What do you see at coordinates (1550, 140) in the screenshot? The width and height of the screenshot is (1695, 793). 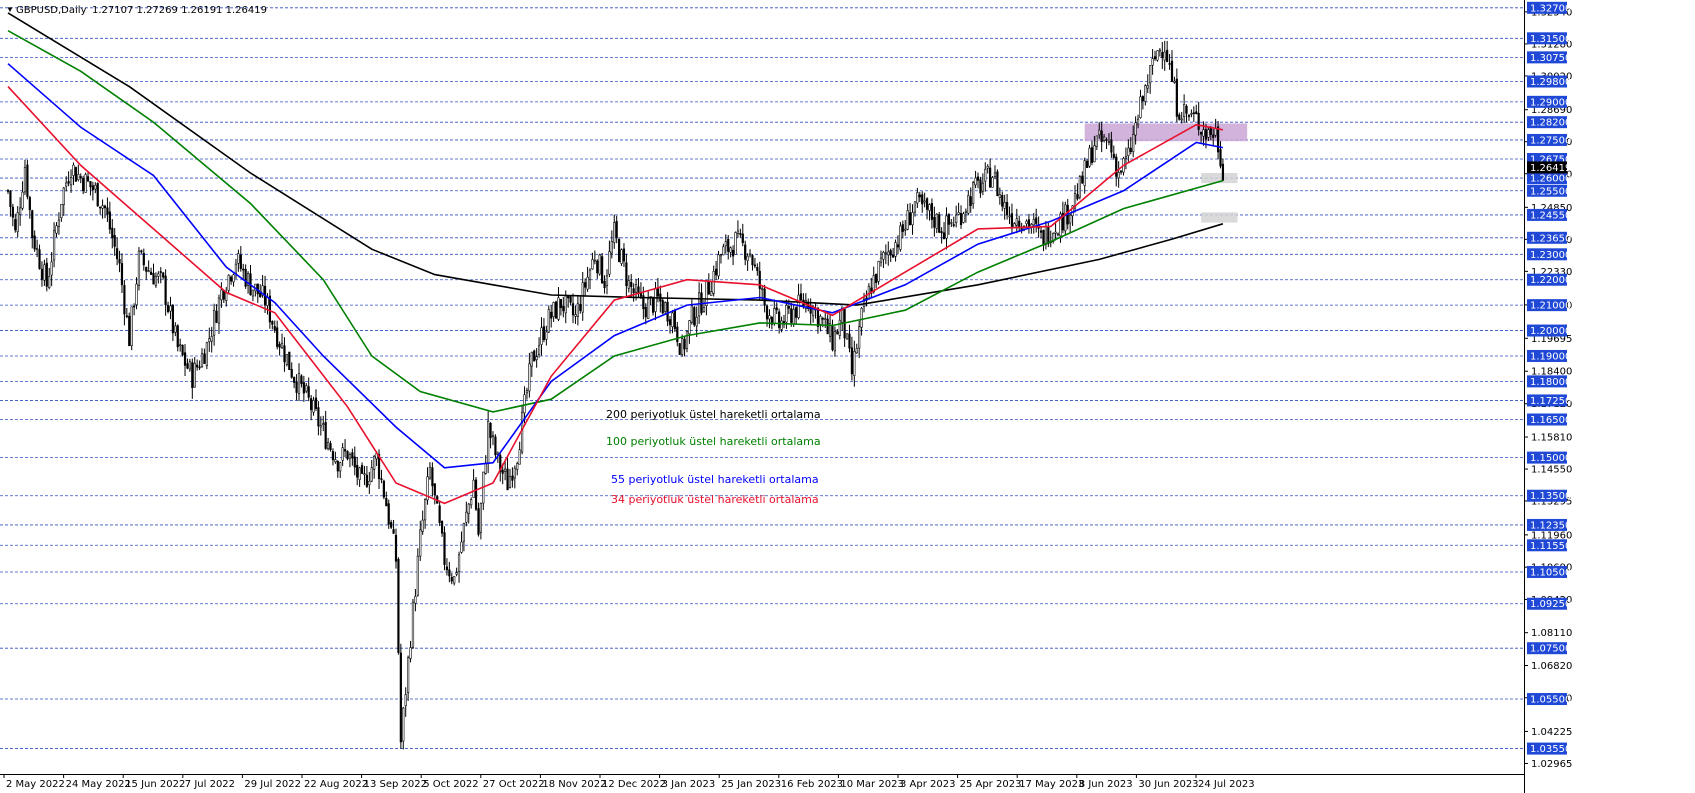 I see `level-label: 1.27500` at bounding box center [1550, 140].